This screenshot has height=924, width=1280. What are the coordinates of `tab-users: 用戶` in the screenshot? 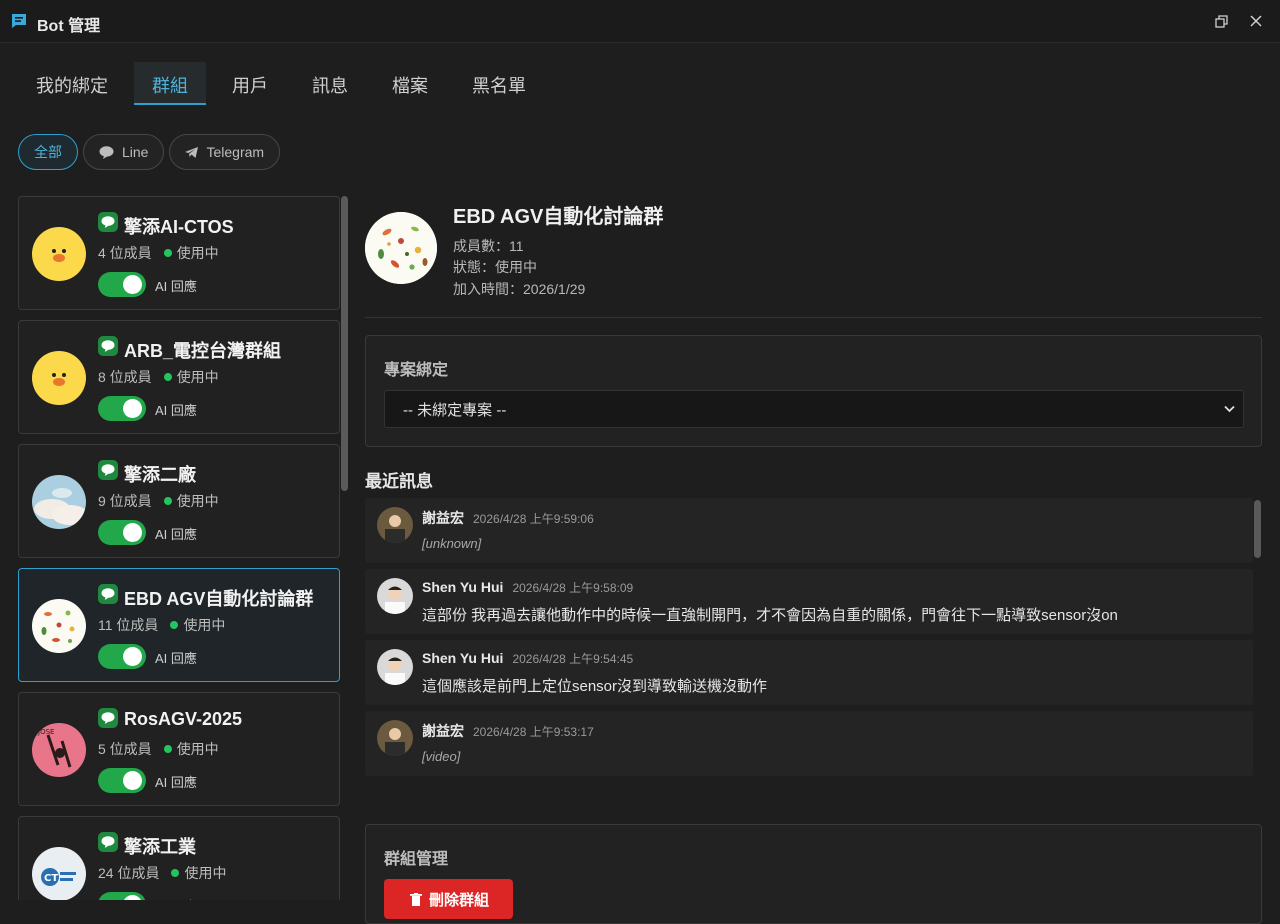 It's located at (250, 83).